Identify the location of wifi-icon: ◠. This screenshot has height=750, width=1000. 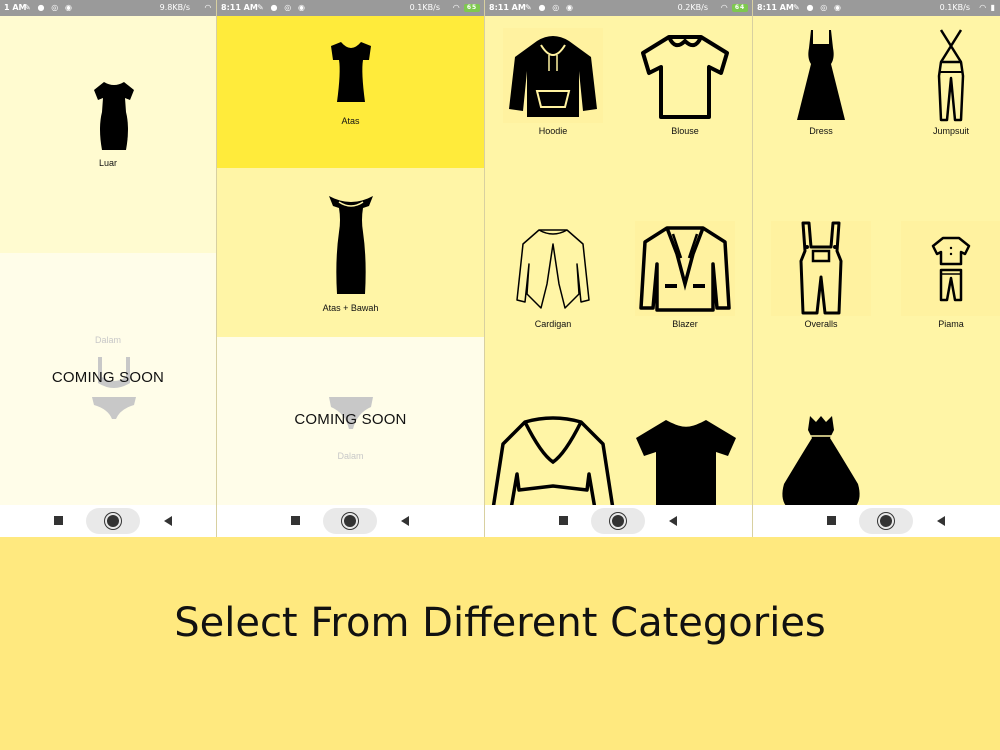
(208, 7).